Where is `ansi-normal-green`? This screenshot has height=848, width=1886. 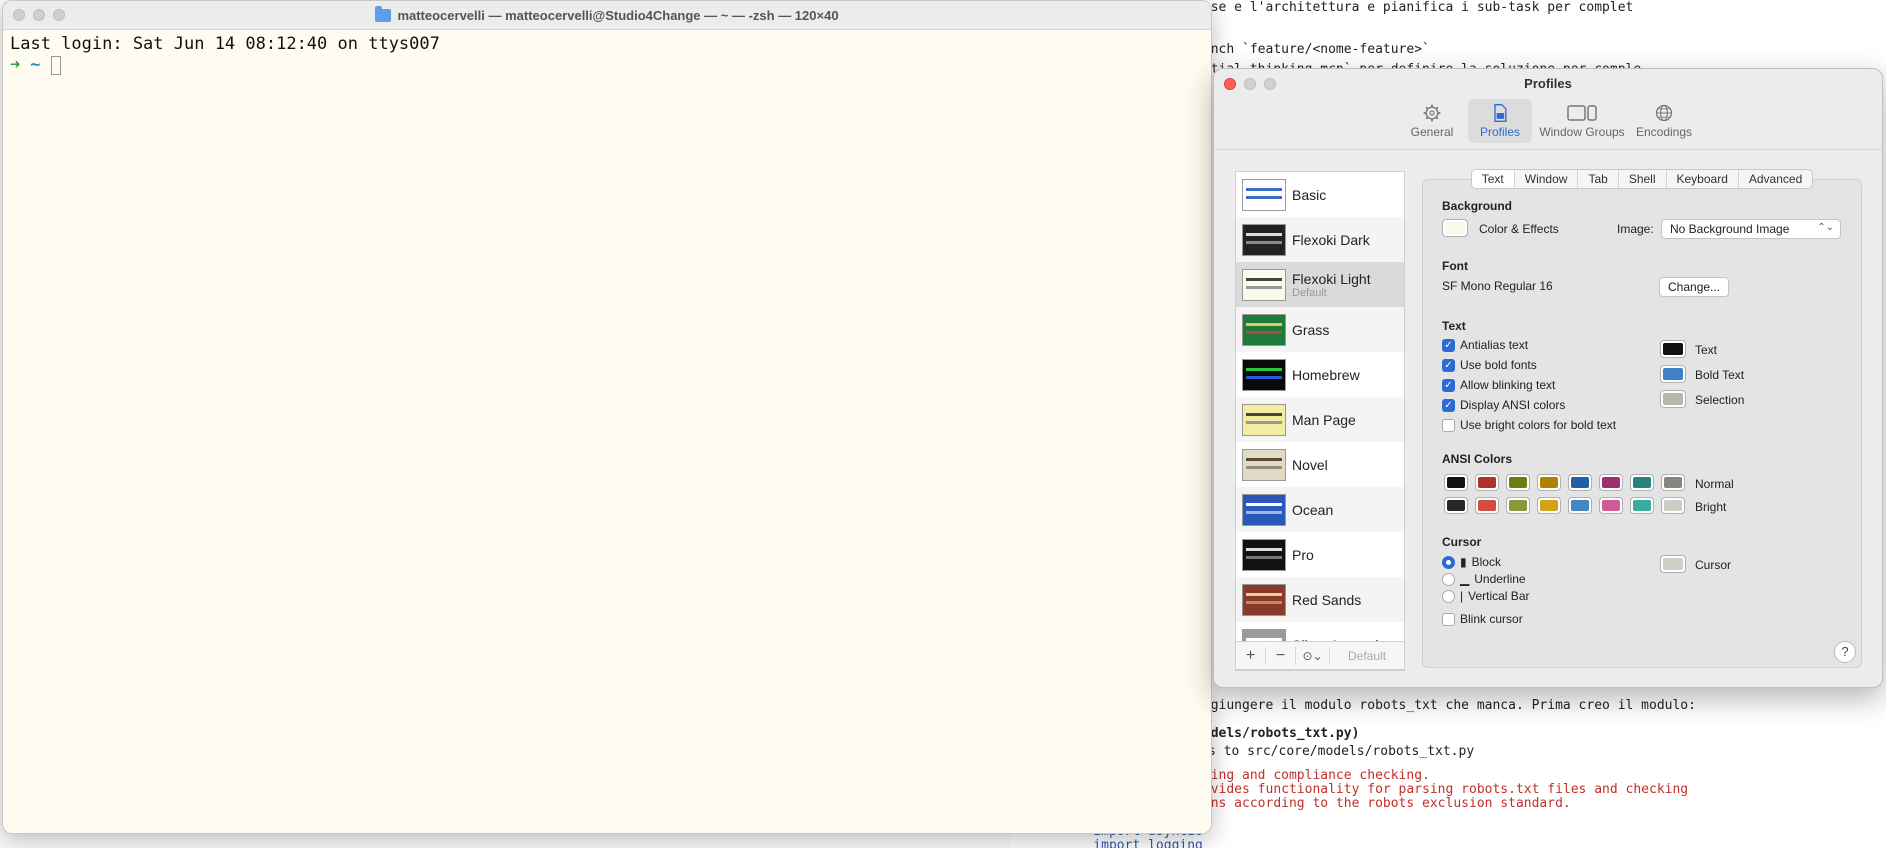 ansi-normal-green is located at coordinates (1518, 482).